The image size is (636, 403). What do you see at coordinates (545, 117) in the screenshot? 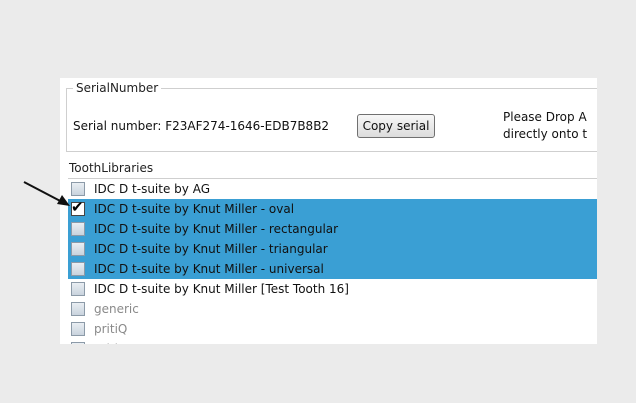
I see `drop-hint-line-1: Please Drop A` at bounding box center [545, 117].